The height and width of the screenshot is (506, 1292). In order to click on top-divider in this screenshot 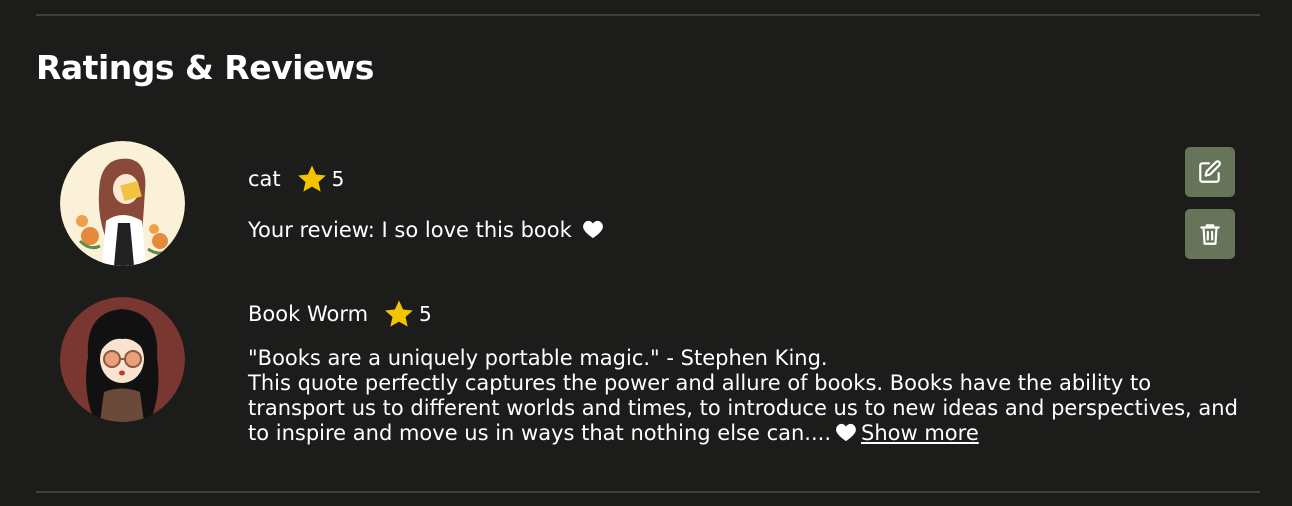, I will do `click(648, 15)`.